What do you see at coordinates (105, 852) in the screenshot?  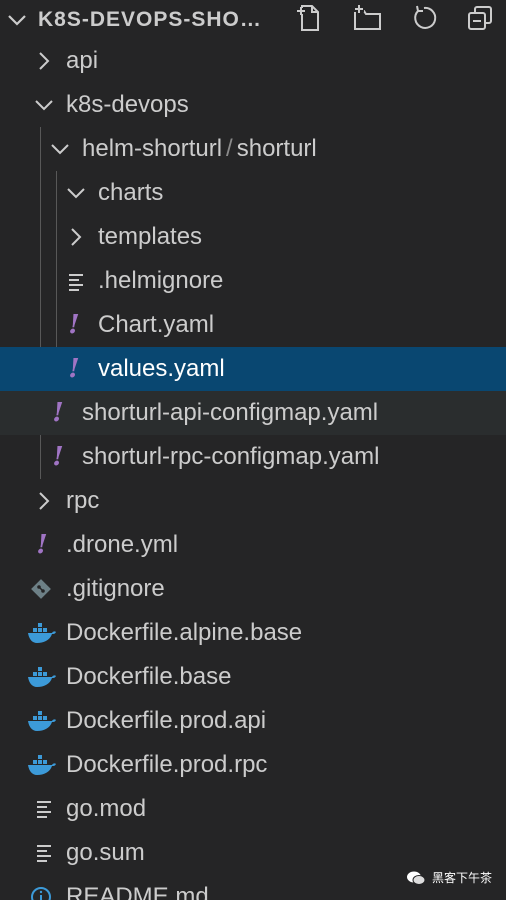 I see `tree-item-label: go.sum` at bounding box center [105, 852].